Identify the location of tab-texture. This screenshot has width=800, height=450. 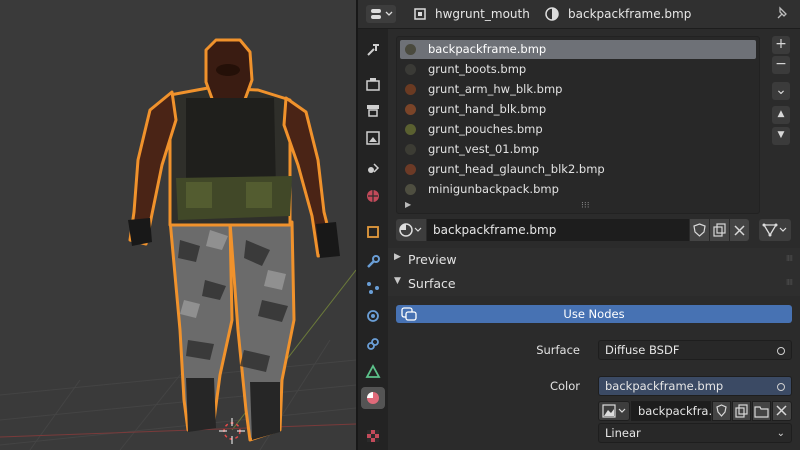
(373, 436).